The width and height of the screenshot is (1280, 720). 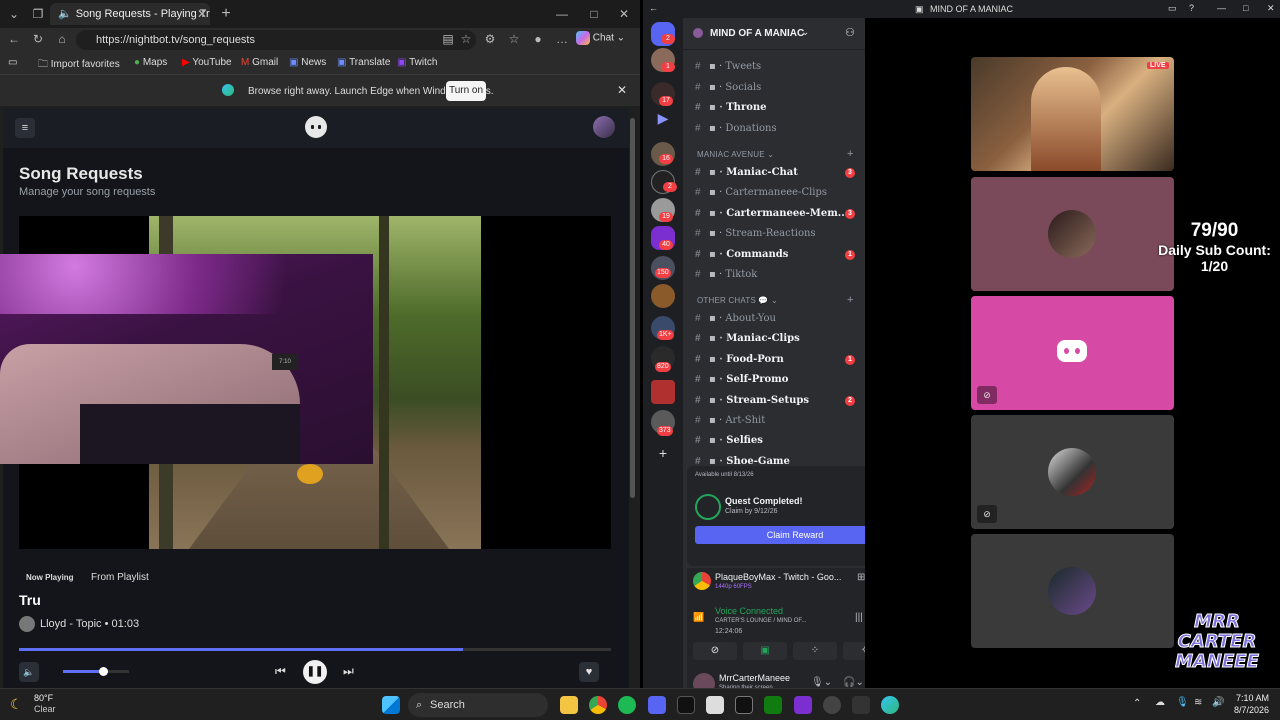 I want to click on pause-button: ❚❚, so click(x=315, y=672).